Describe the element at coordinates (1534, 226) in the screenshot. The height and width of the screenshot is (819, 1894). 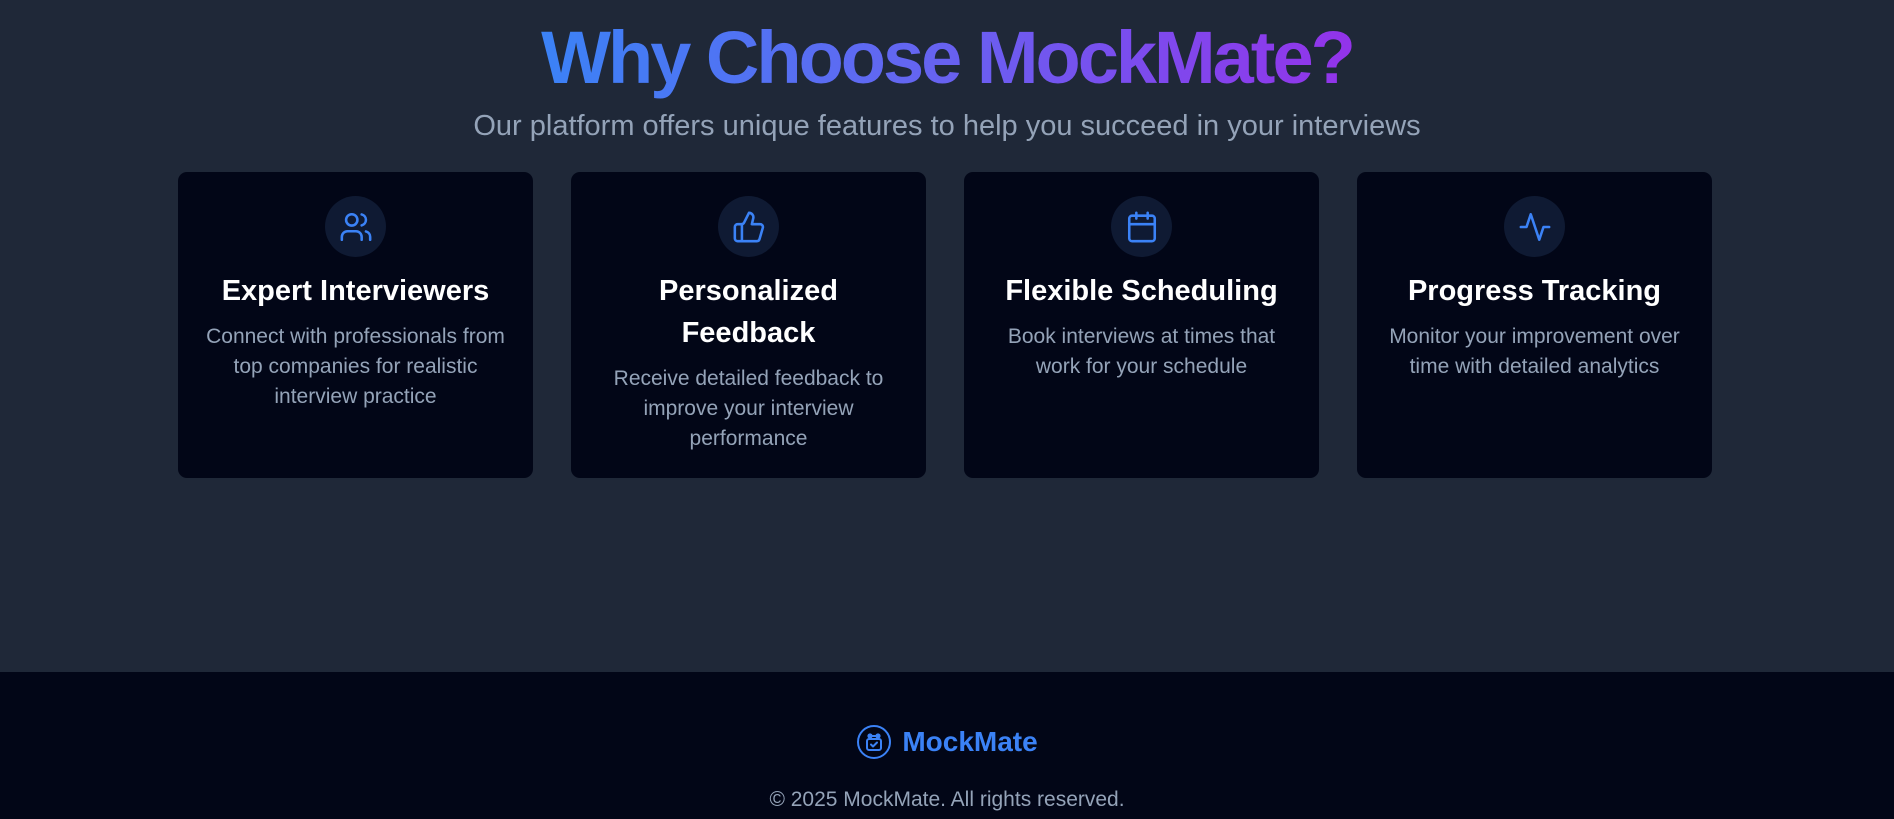
I see `activity-icon` at that location.